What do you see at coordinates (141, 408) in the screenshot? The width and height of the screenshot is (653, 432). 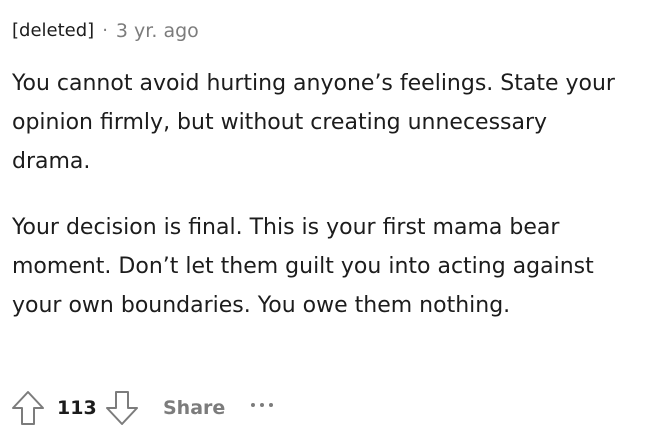 I see `comment-actions: 113 Share` at bounding box center [141, 408].